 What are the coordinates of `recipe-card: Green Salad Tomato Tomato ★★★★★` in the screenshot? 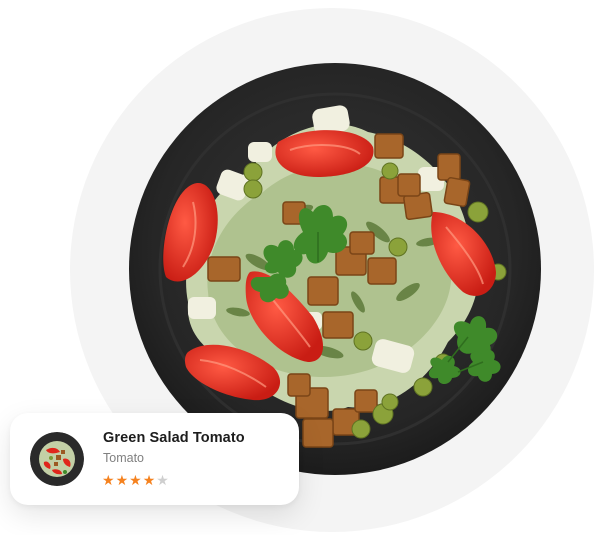 It's located at (154, 459).